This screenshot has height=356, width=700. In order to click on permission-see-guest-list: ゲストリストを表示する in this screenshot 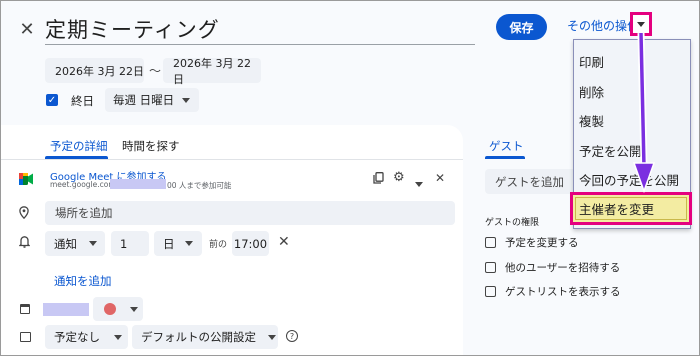, I will do `click(553, 291)`.